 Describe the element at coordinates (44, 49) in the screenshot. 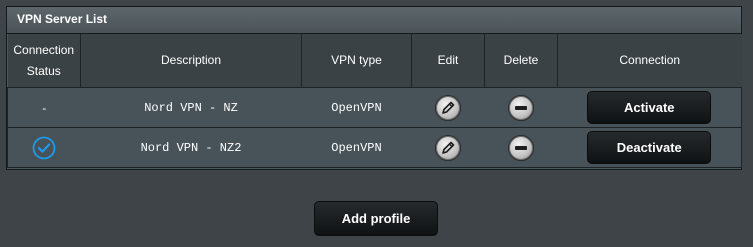

I see `column-header-status-line1: Connection` at that location.